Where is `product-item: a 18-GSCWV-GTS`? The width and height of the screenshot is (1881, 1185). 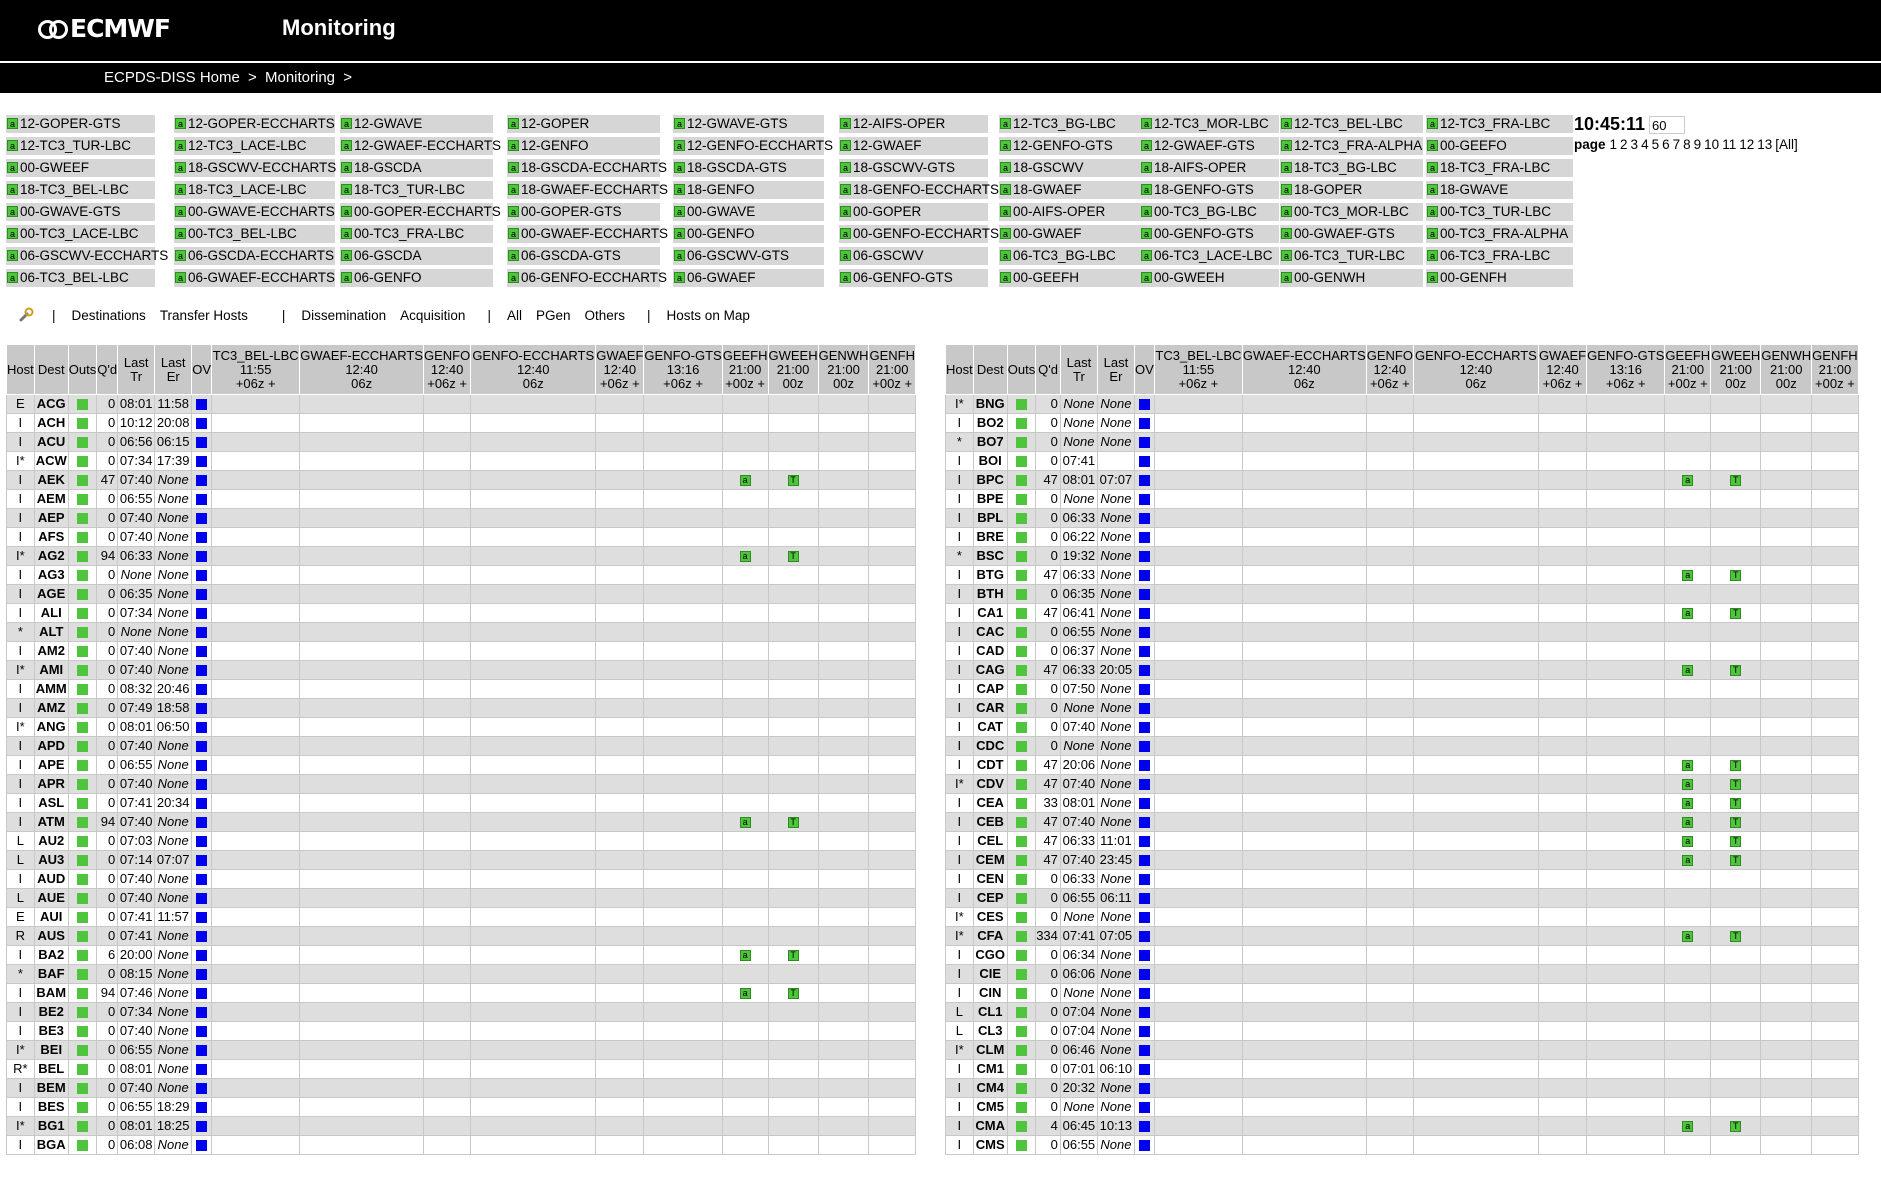
product-item: a 18-GSCWV-GTS is located at coordinates (913, 168).